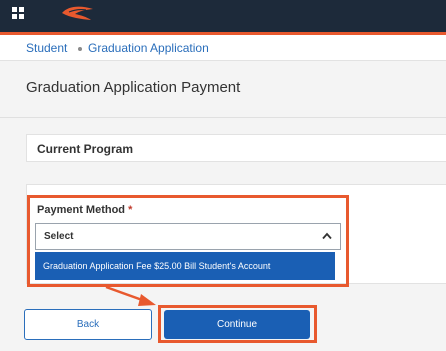  I want to click on payment-method-label: Payment Method *, so click(84, 210).